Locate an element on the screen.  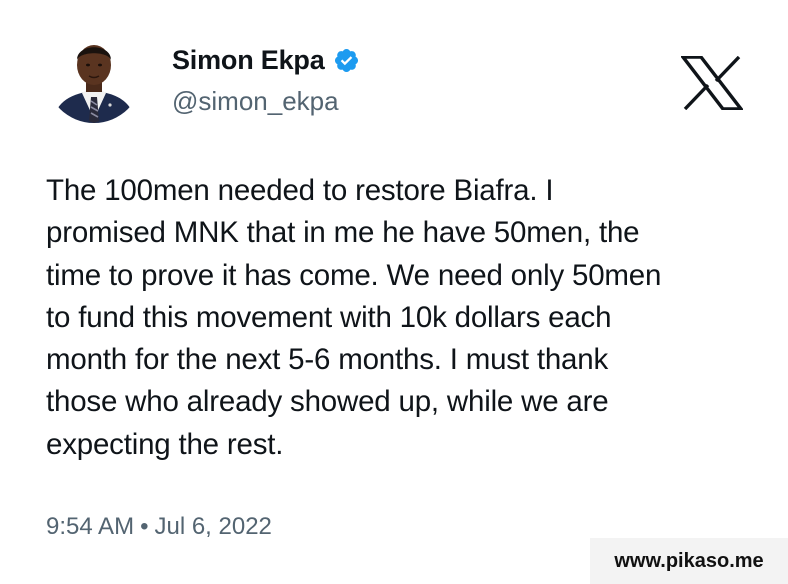
author-name: Simon Ekpa is located at coordinates (266, 60).